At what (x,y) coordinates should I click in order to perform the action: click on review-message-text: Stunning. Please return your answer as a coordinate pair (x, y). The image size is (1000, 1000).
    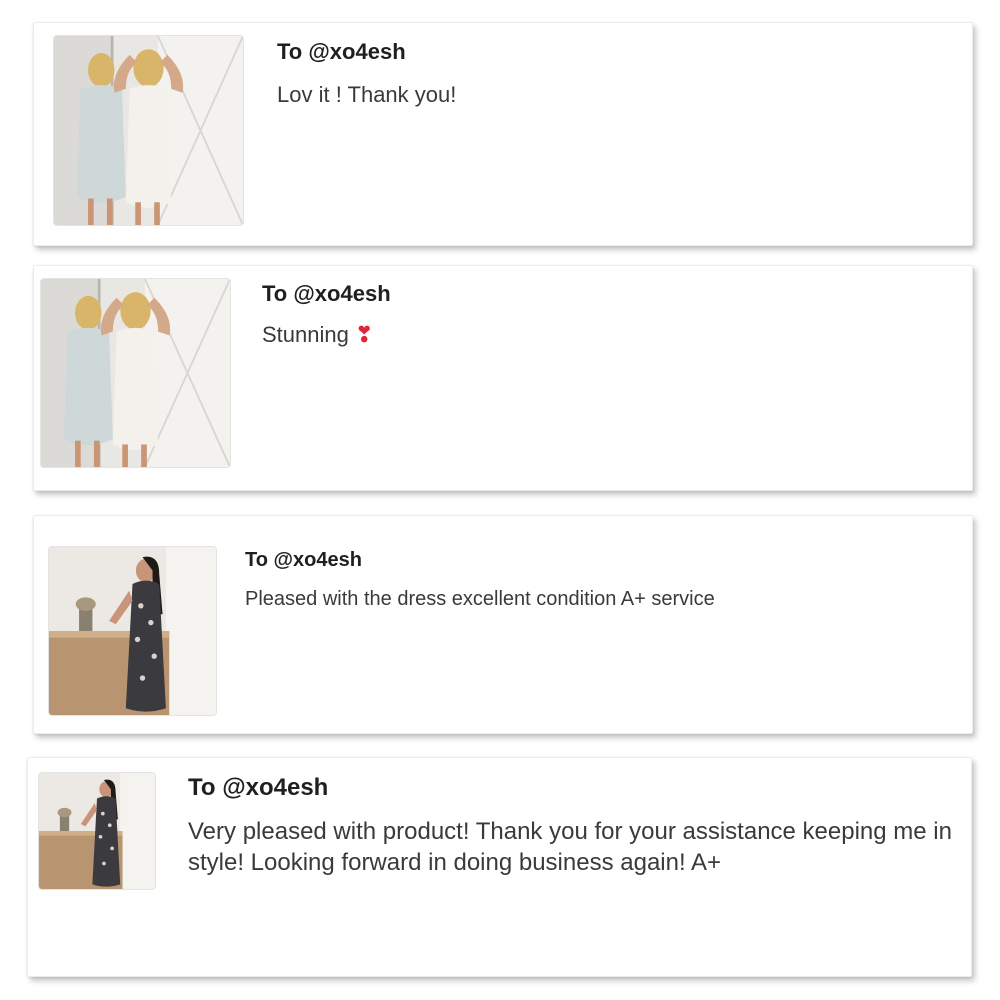
    Looking at the image, I should click on (308, 334).